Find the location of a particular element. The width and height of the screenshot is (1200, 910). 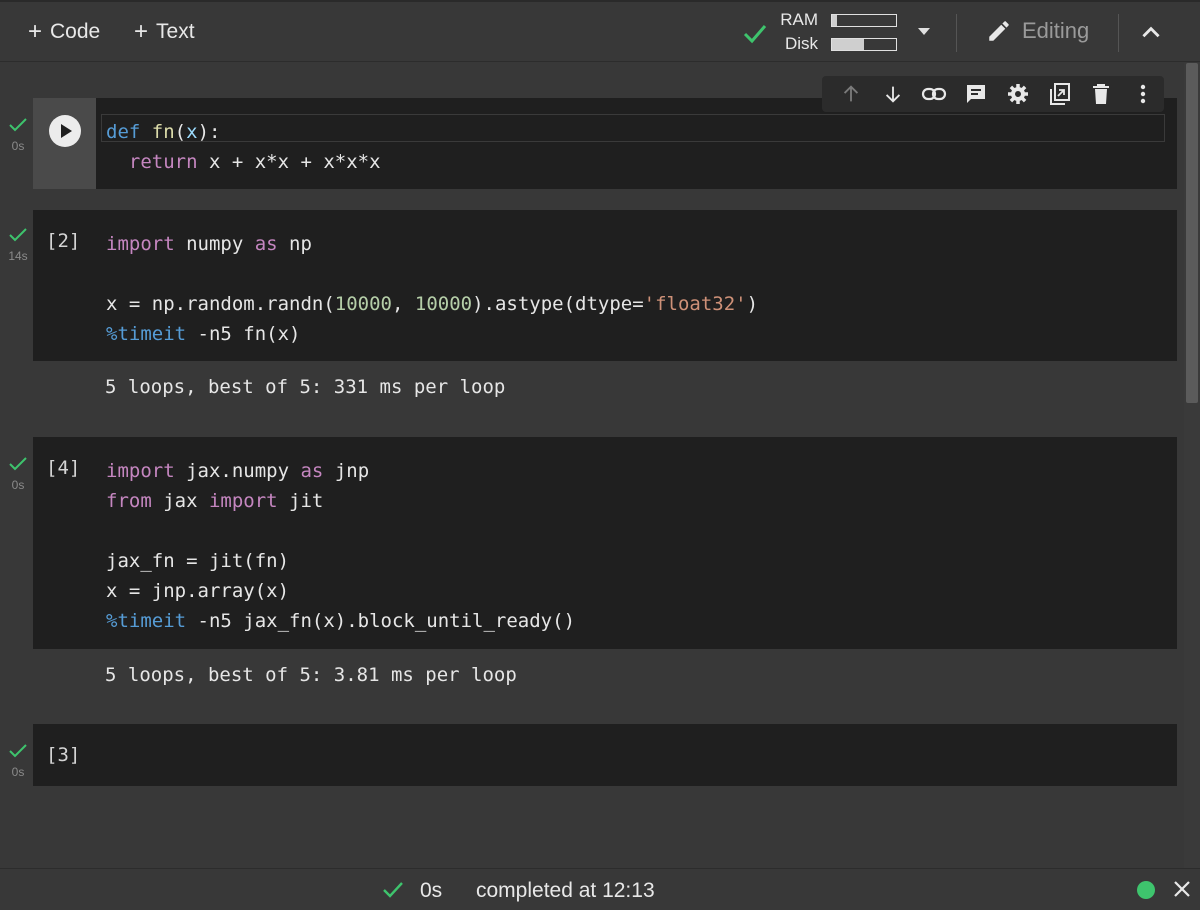

ram-usage-fill is located at coordinates (835, 20).